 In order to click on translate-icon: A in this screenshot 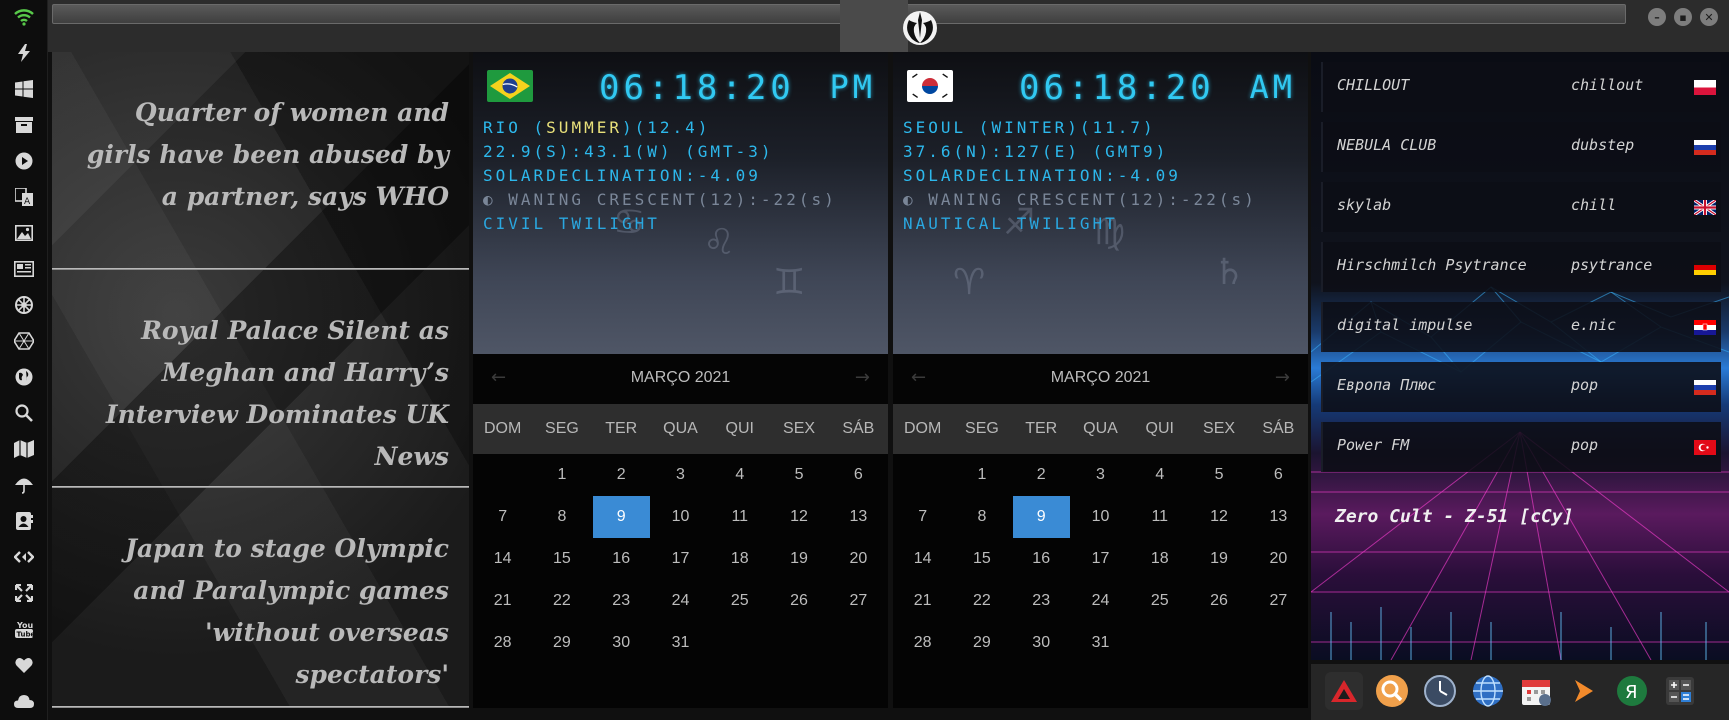, I will do `click(24, 197)`.